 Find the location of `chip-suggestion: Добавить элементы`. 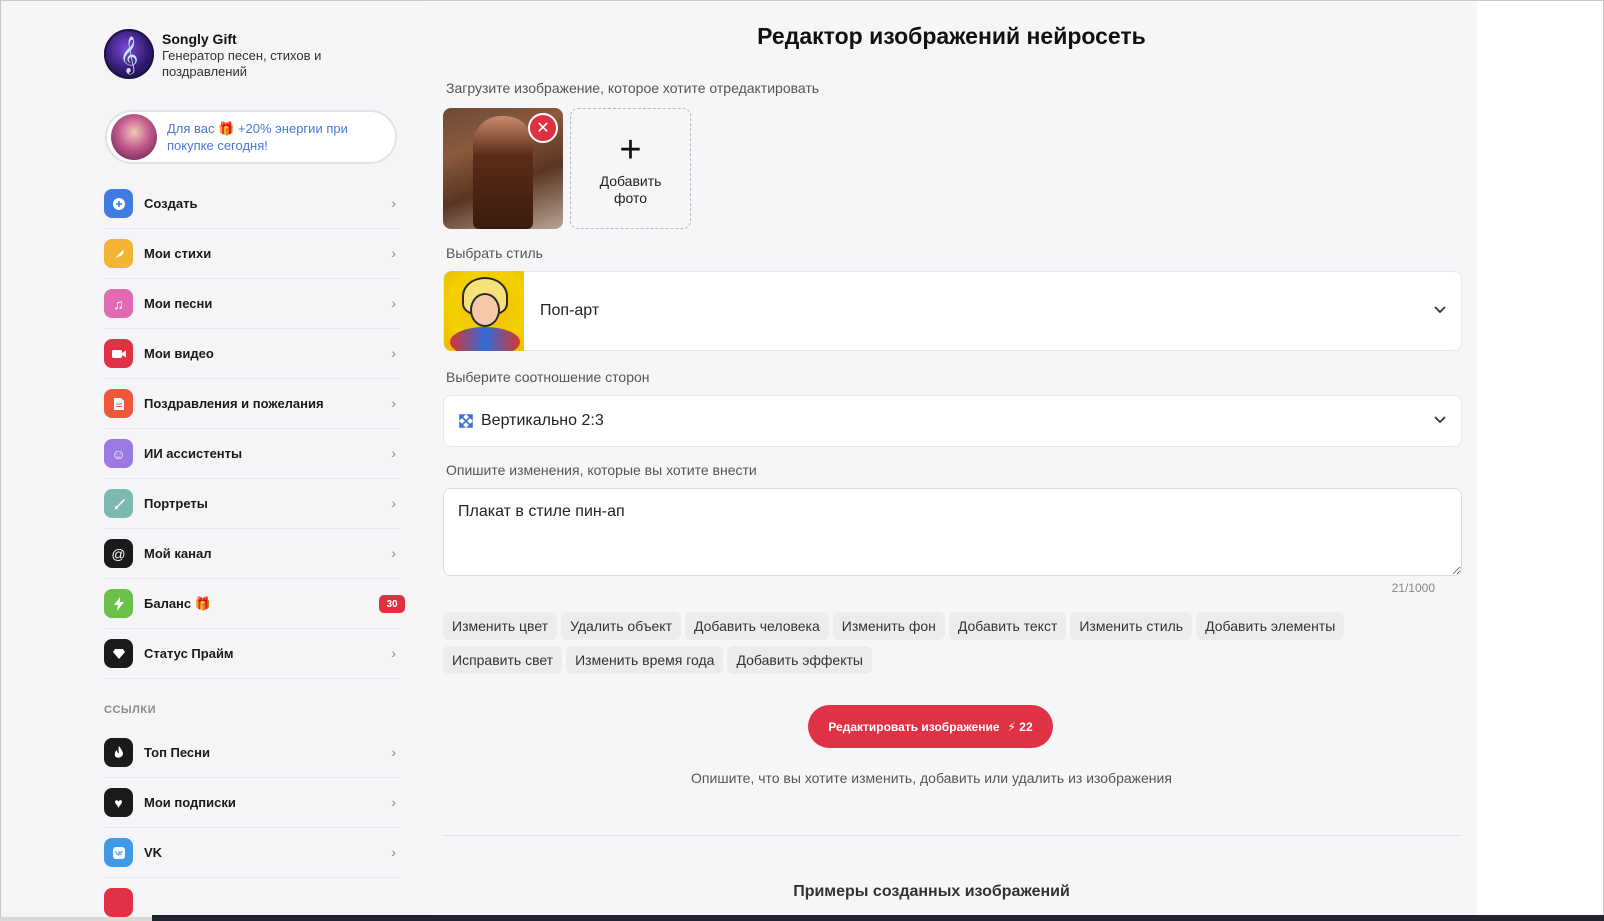

chip-suggestion: Добавить элементы is located at coordinates (1270, 626).